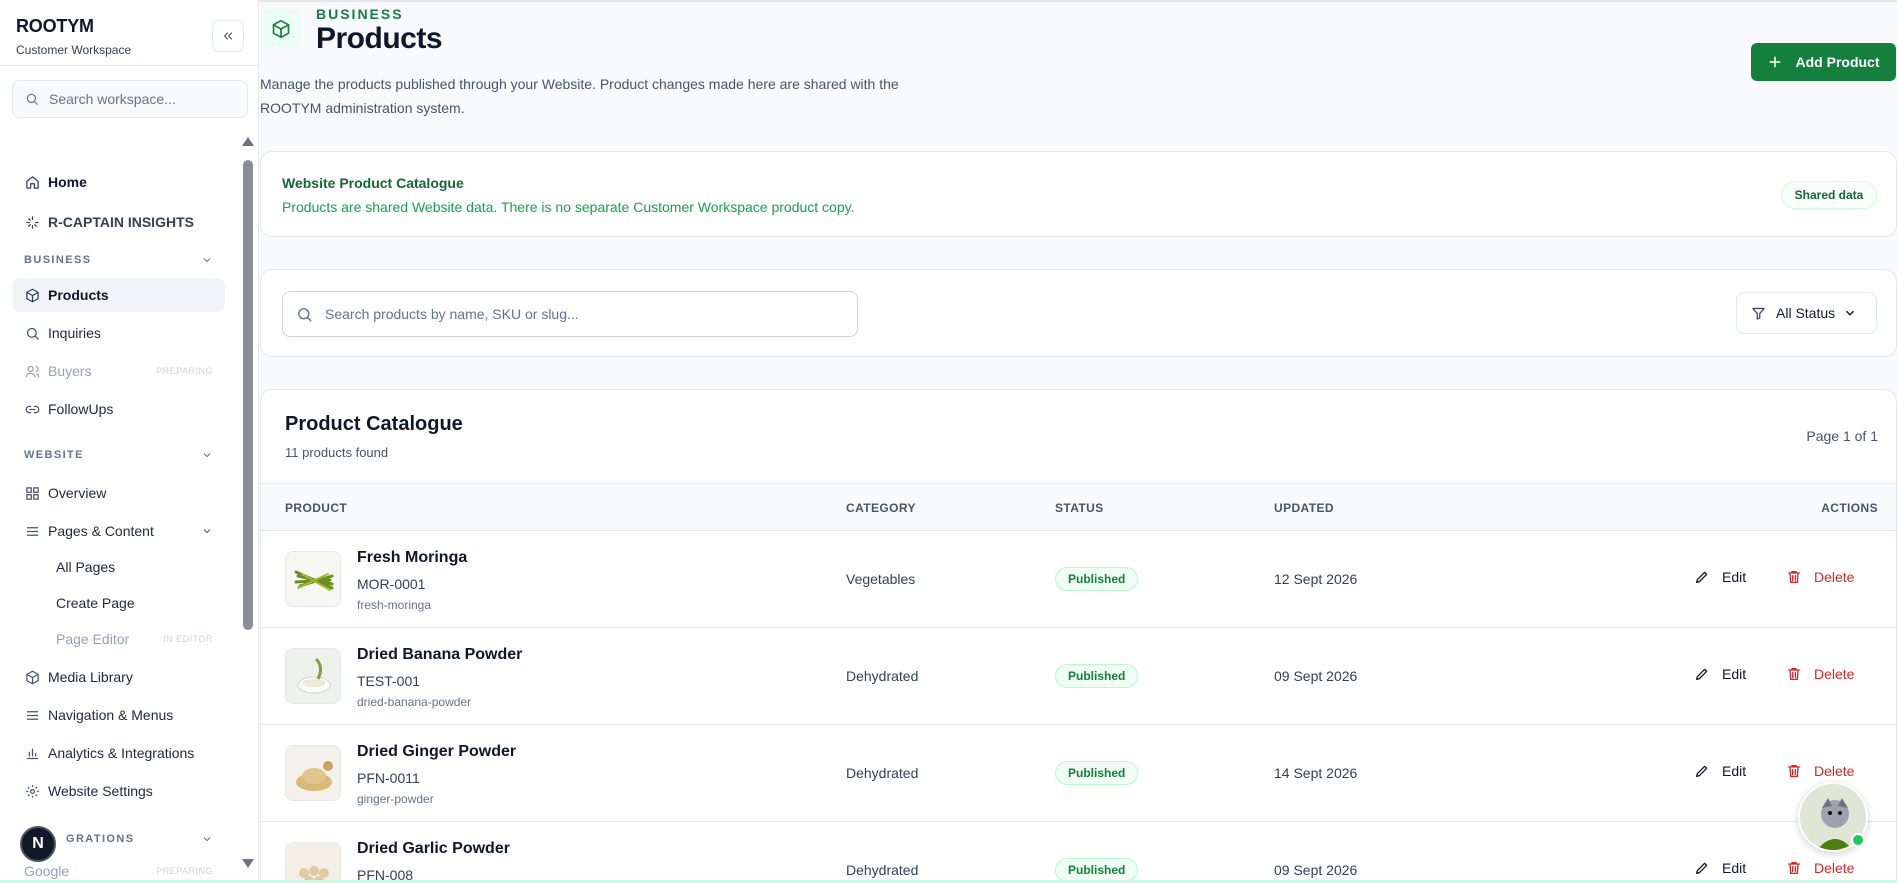  Describe the element at coordinates (101, 531) in the screenshot. I see `sidebar-item-label: Pages & Content` at that location.